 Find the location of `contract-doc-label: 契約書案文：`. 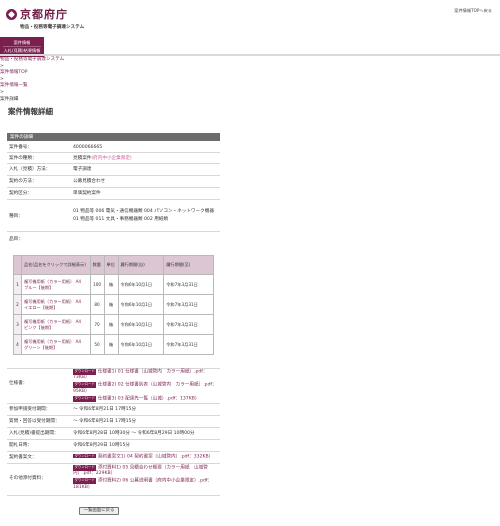

contract-doc-label: 契約書案文： is located at coordinates (23, 457).